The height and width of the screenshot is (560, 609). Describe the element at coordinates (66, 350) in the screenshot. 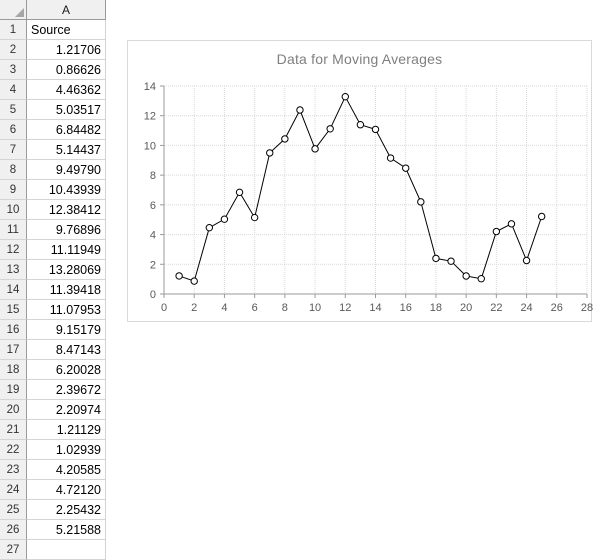

I see `spreadsheet-cell: 8.47143` at that location.